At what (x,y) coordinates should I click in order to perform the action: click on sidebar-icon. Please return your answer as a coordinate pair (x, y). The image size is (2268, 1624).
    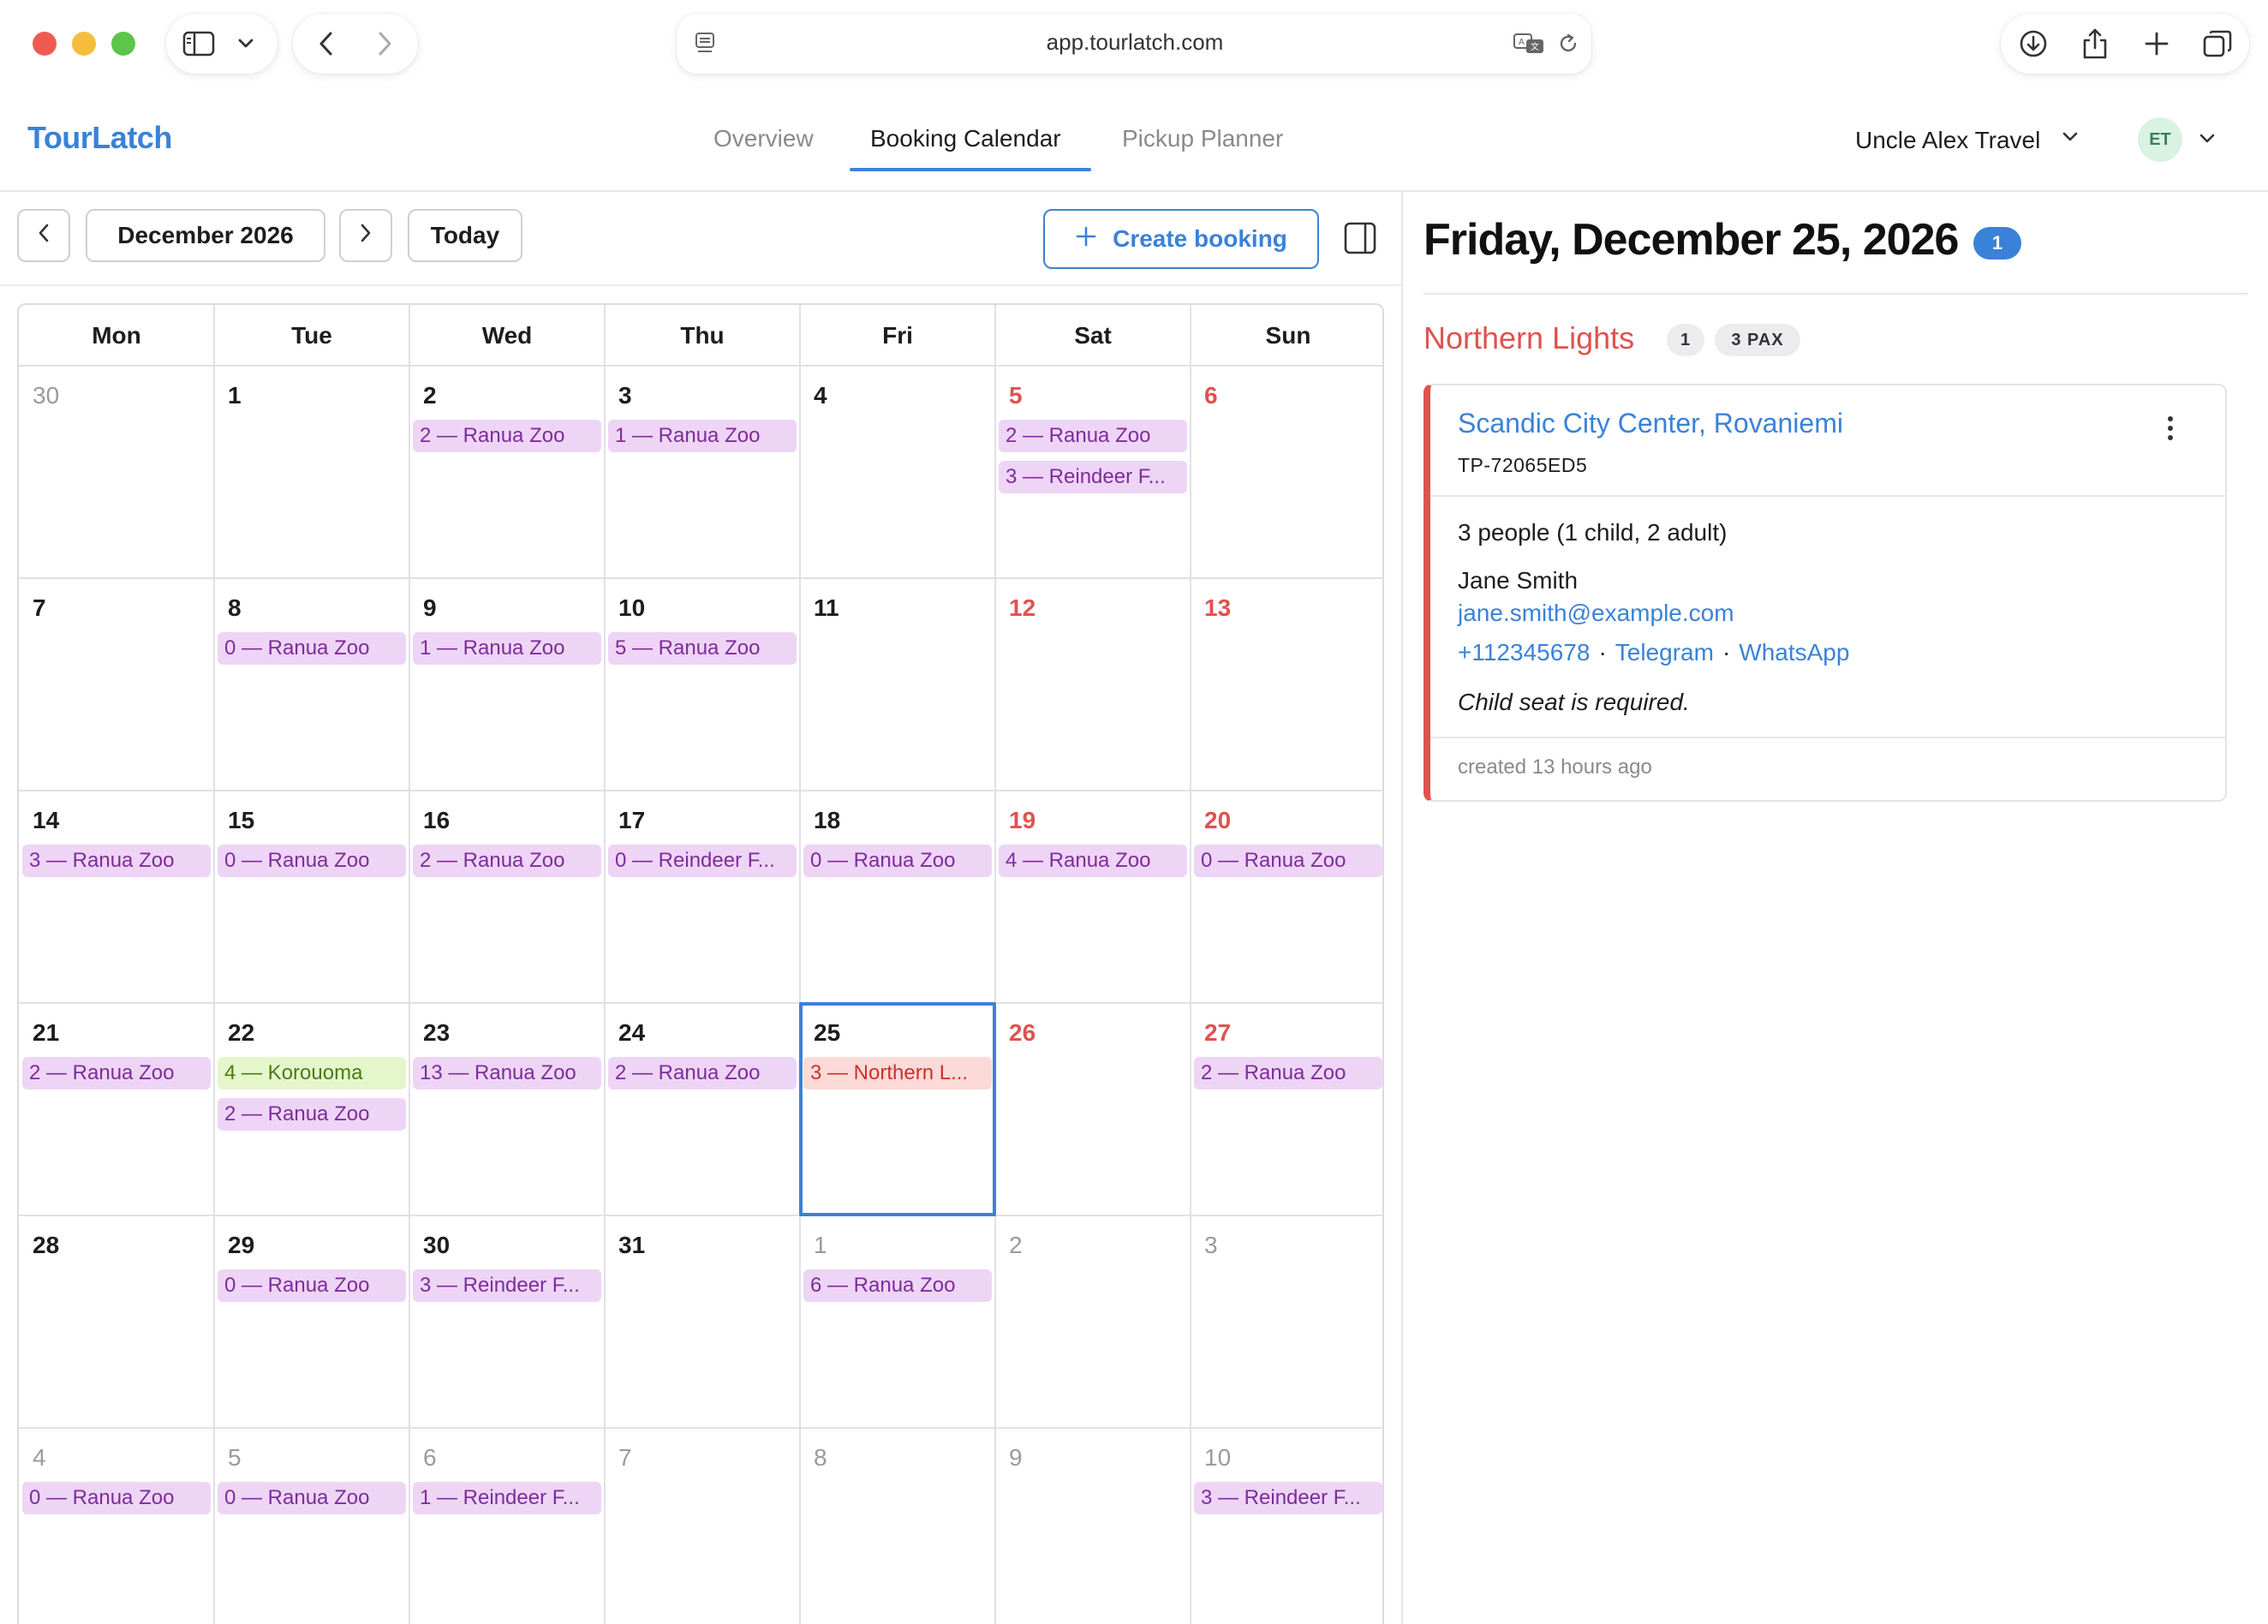
    Looking at the image, I should click on (199, 43).